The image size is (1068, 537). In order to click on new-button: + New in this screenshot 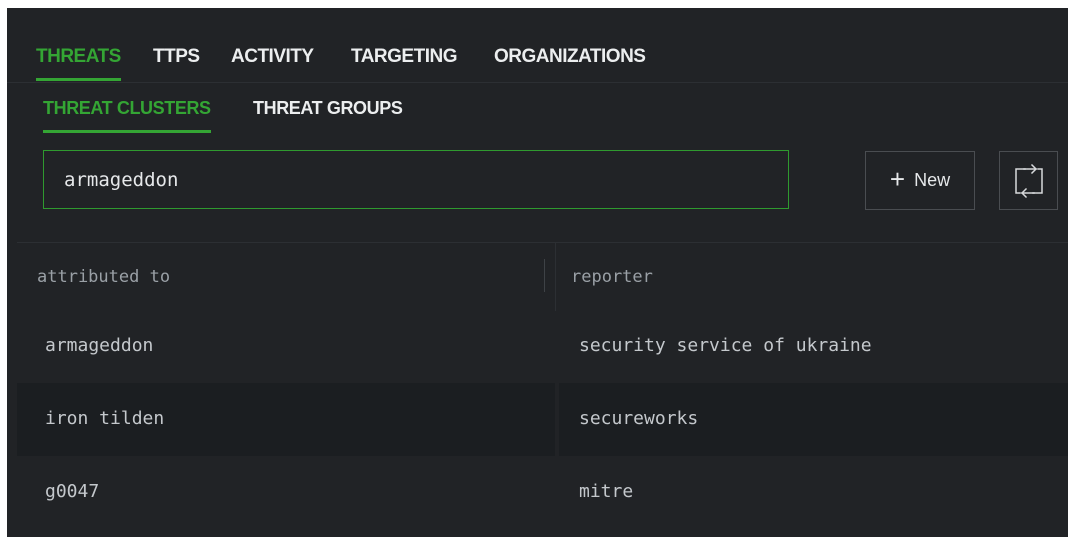, I will do `click(920, 180)`.